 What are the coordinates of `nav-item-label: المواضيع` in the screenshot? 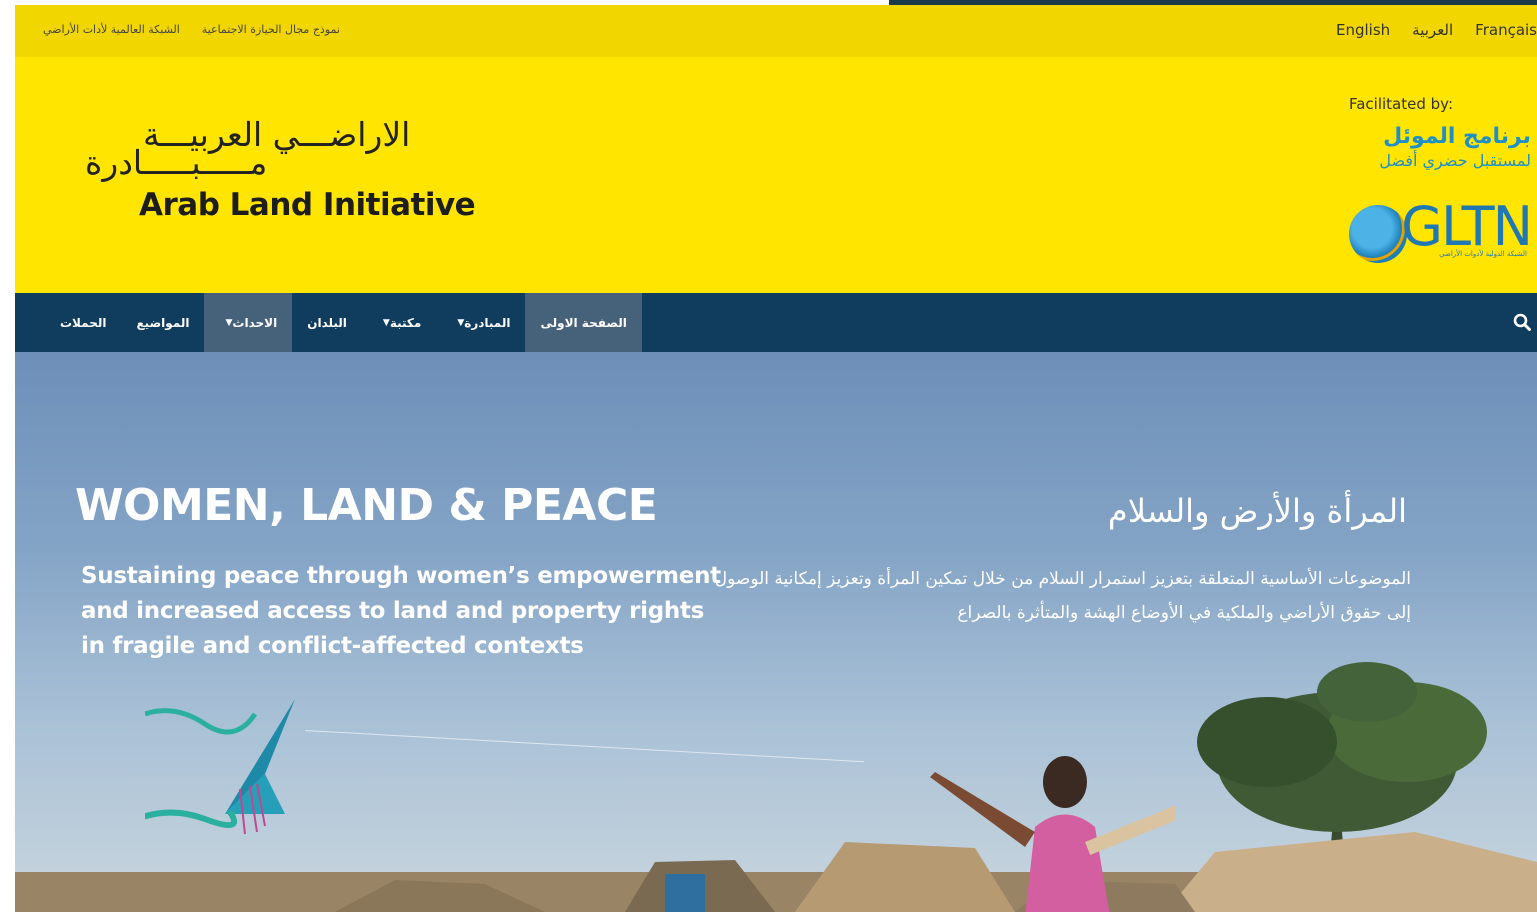 It's located at (163, 322).